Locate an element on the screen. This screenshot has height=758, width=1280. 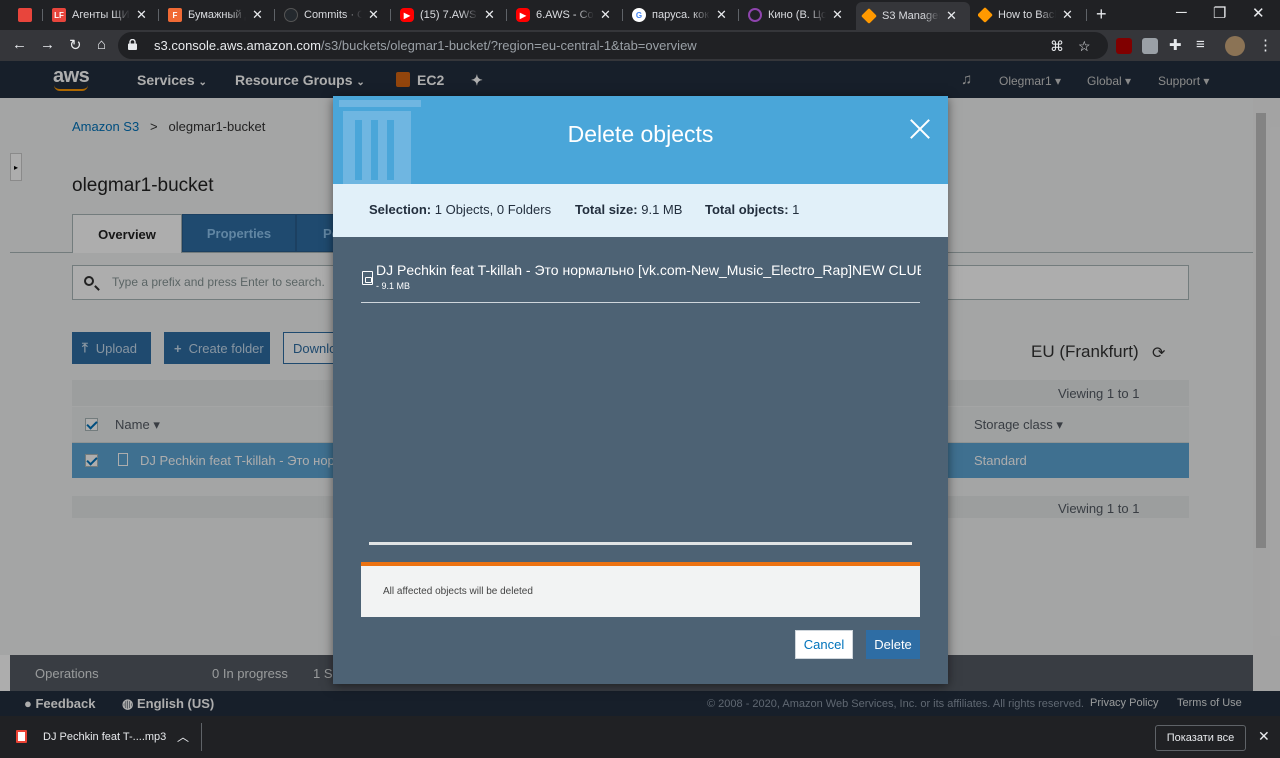
delete-button: Delete is located at coordinates (893, 644).